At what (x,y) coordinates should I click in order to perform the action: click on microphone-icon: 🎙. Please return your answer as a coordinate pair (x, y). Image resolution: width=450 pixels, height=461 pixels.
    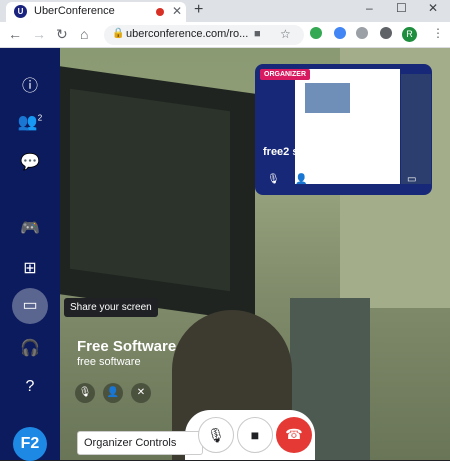
    Looking at the image, I should click on (216, 435).